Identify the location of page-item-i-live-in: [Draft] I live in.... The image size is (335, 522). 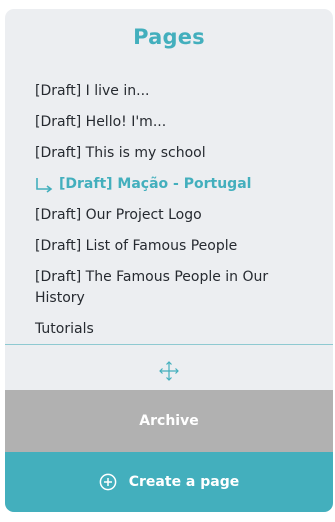
(175, 91).